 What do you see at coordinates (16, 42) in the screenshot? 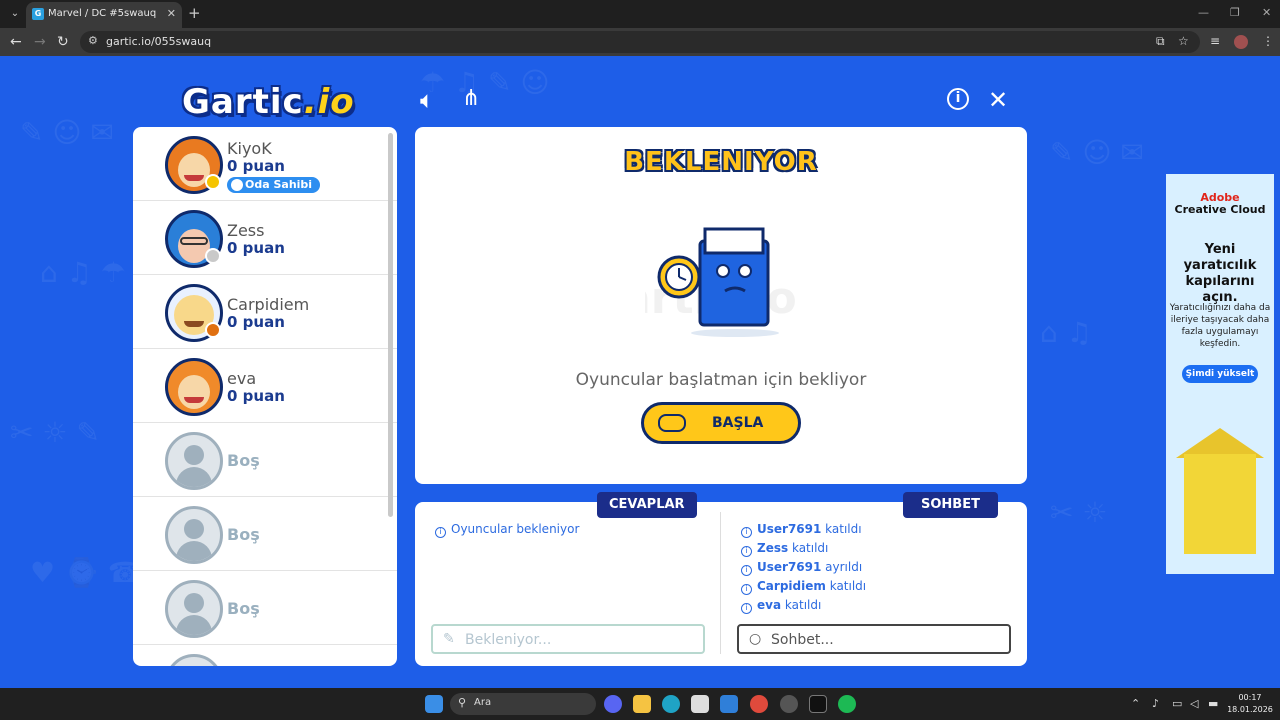
I see `back-icon: ←` at bounding box center [16, 42].